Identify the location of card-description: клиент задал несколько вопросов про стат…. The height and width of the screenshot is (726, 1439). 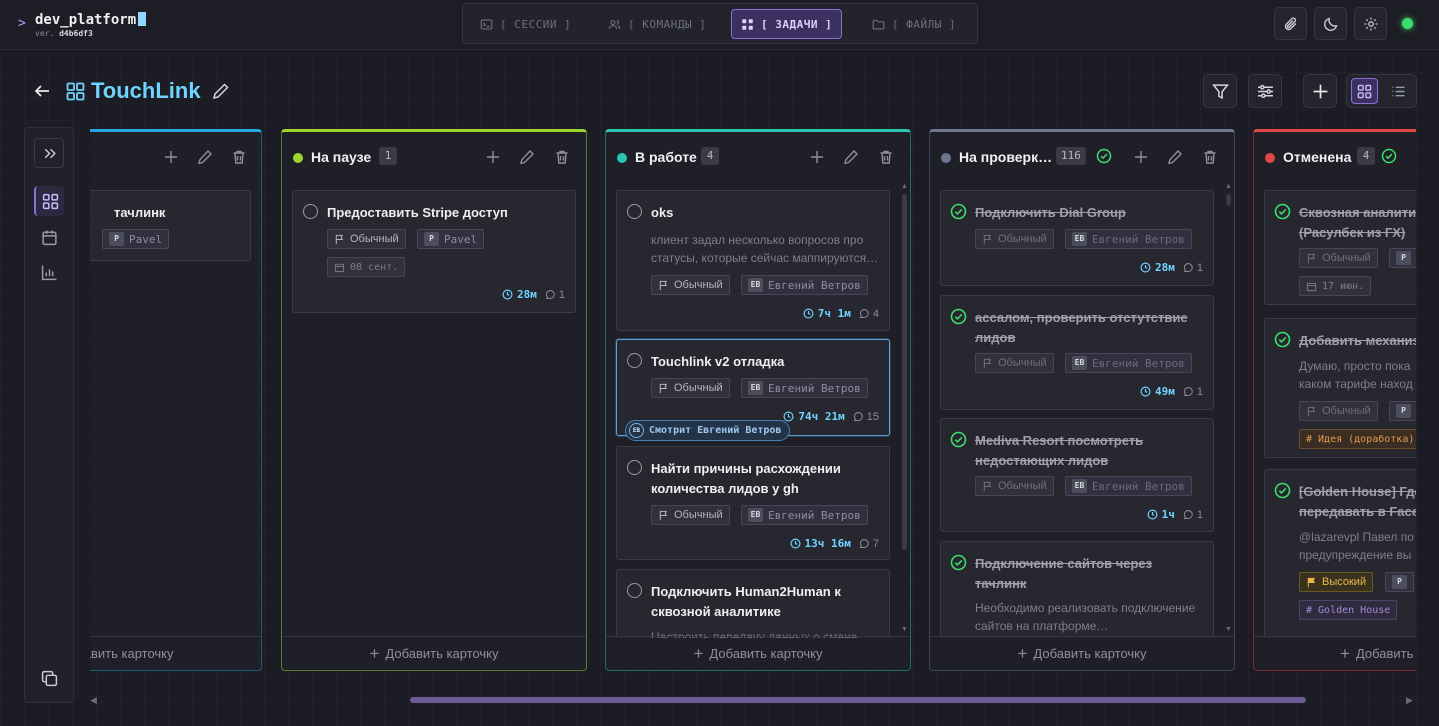
(765, 249).